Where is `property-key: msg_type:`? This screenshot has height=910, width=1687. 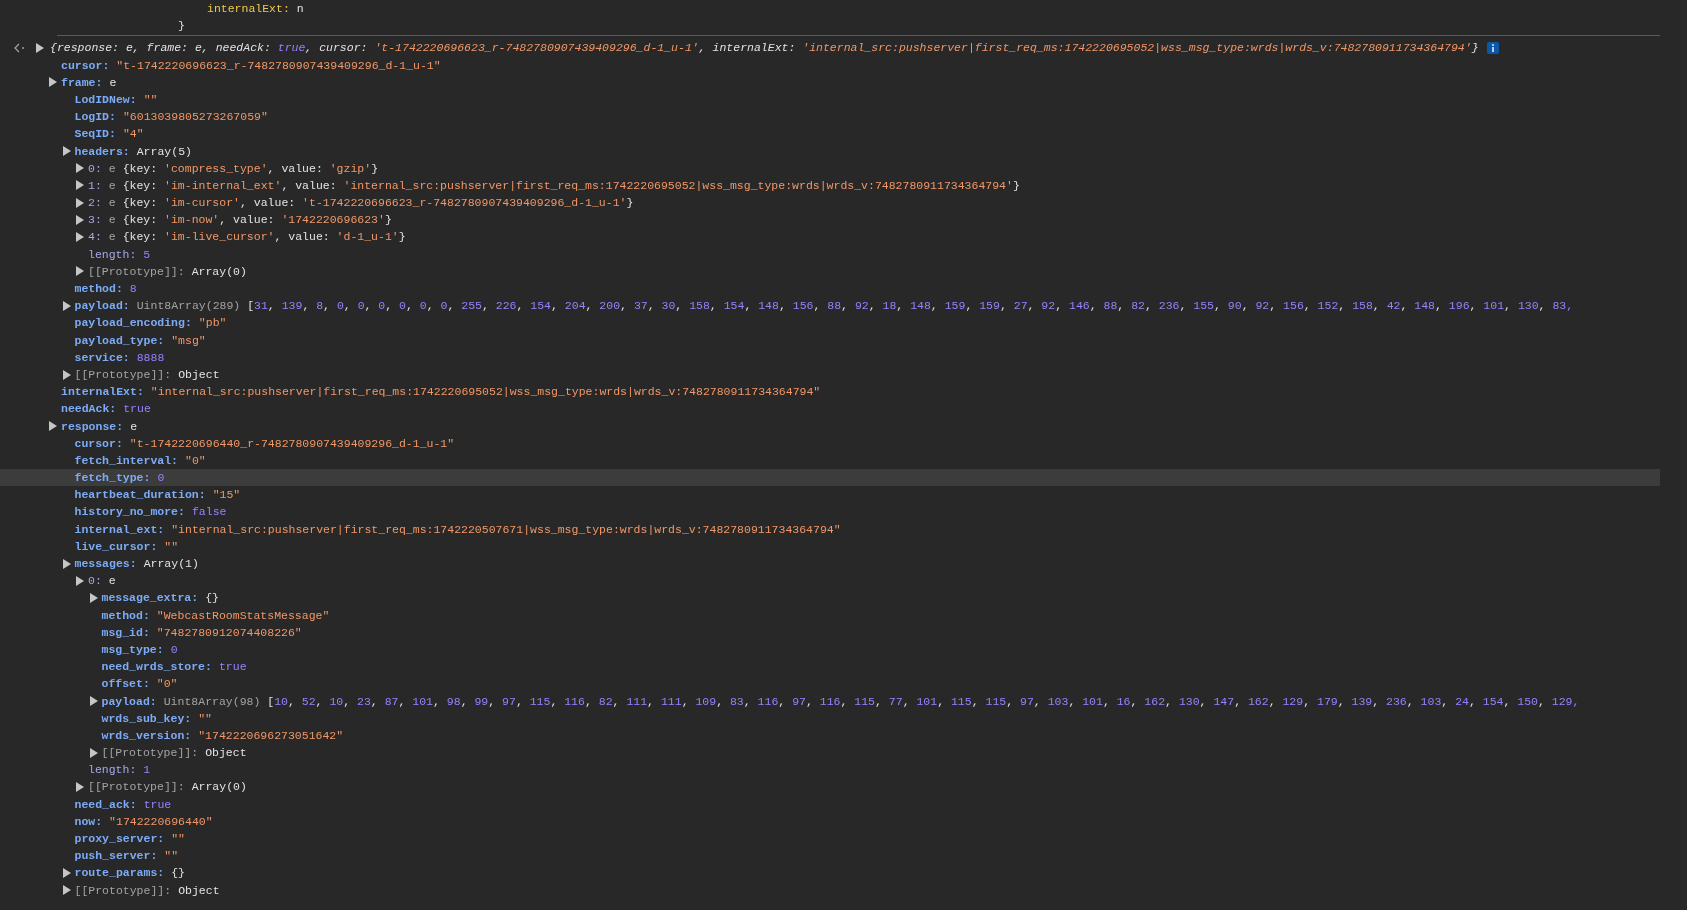
property-key: msg_type: is located at coordinates (132, 649).